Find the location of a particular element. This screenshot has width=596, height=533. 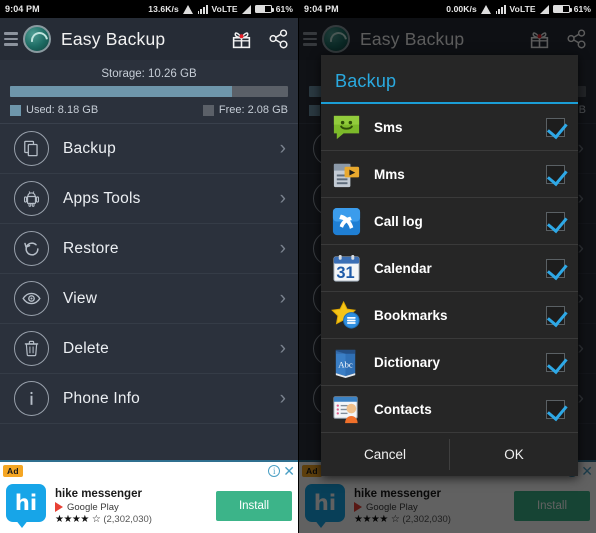

backup-option-bookmarks: Bookmarks is located at coordinates (449, 315).